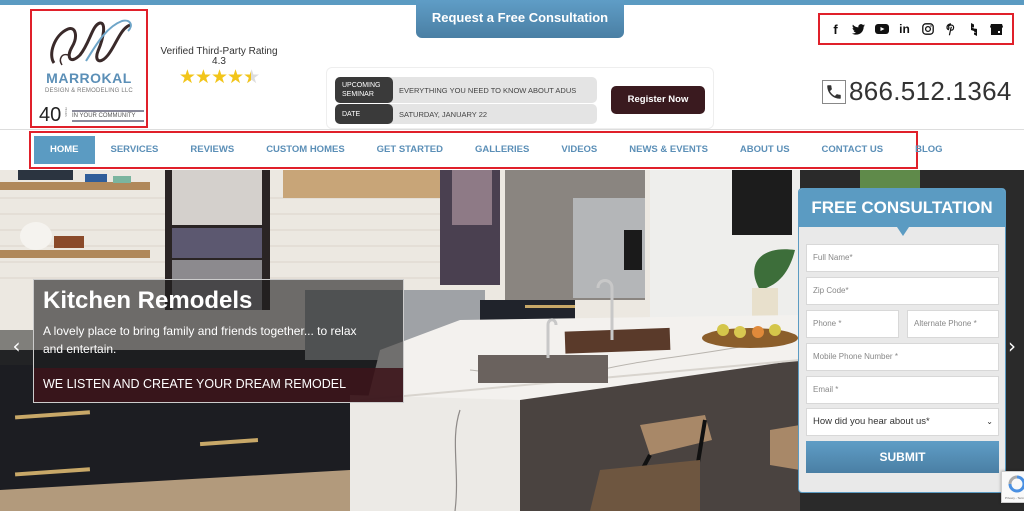  Describe the element at coordinates (1016, 347) in the screenshot. I see `slider-next-button: ›` at that location.